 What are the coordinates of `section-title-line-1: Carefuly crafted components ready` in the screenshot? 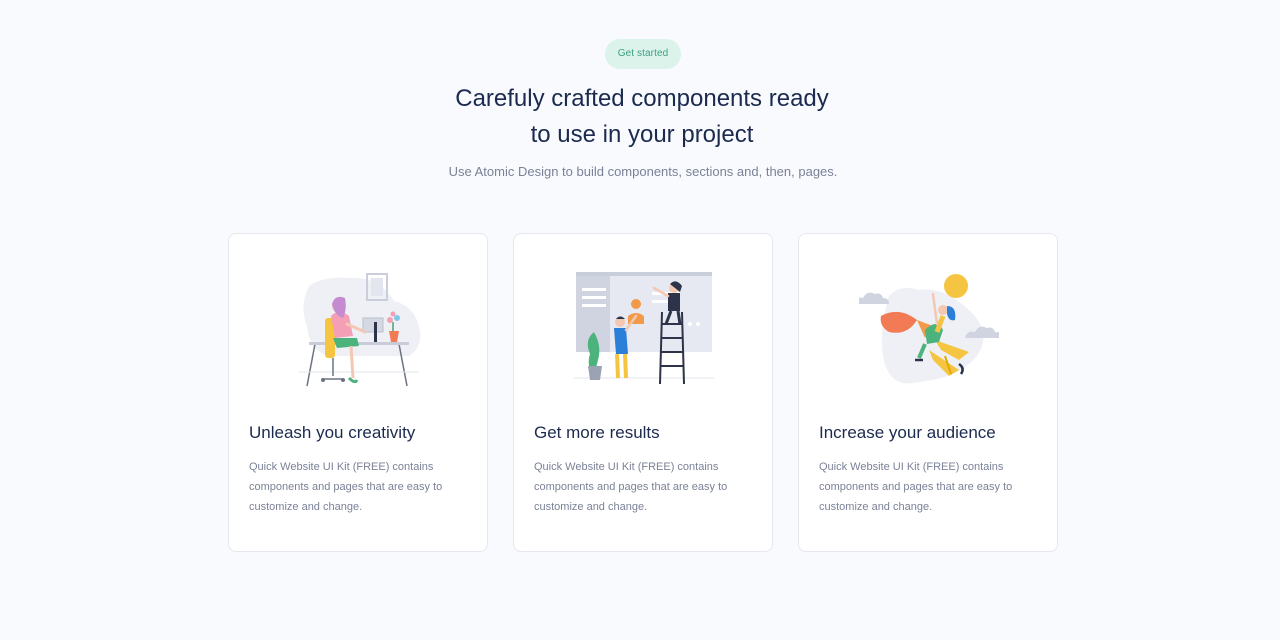 It's located at (642, 98).